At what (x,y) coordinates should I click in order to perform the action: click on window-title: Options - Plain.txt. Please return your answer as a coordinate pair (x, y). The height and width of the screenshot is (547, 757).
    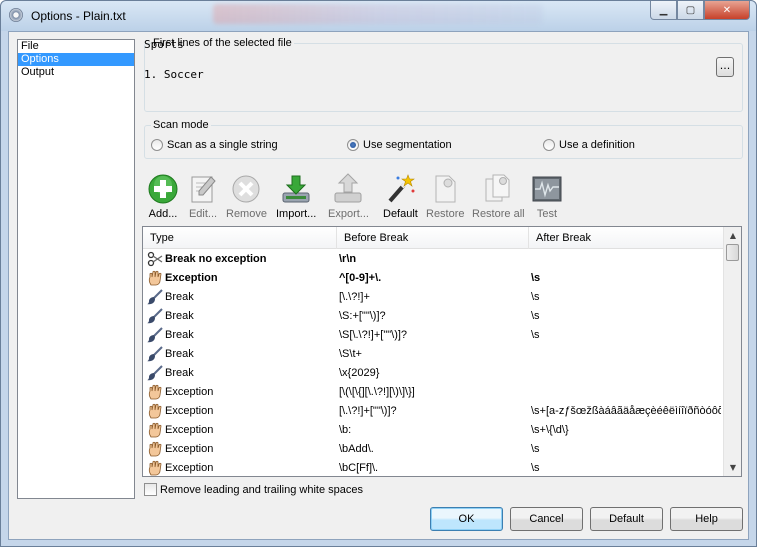
    Looking at the image, I should click on (78, 16).